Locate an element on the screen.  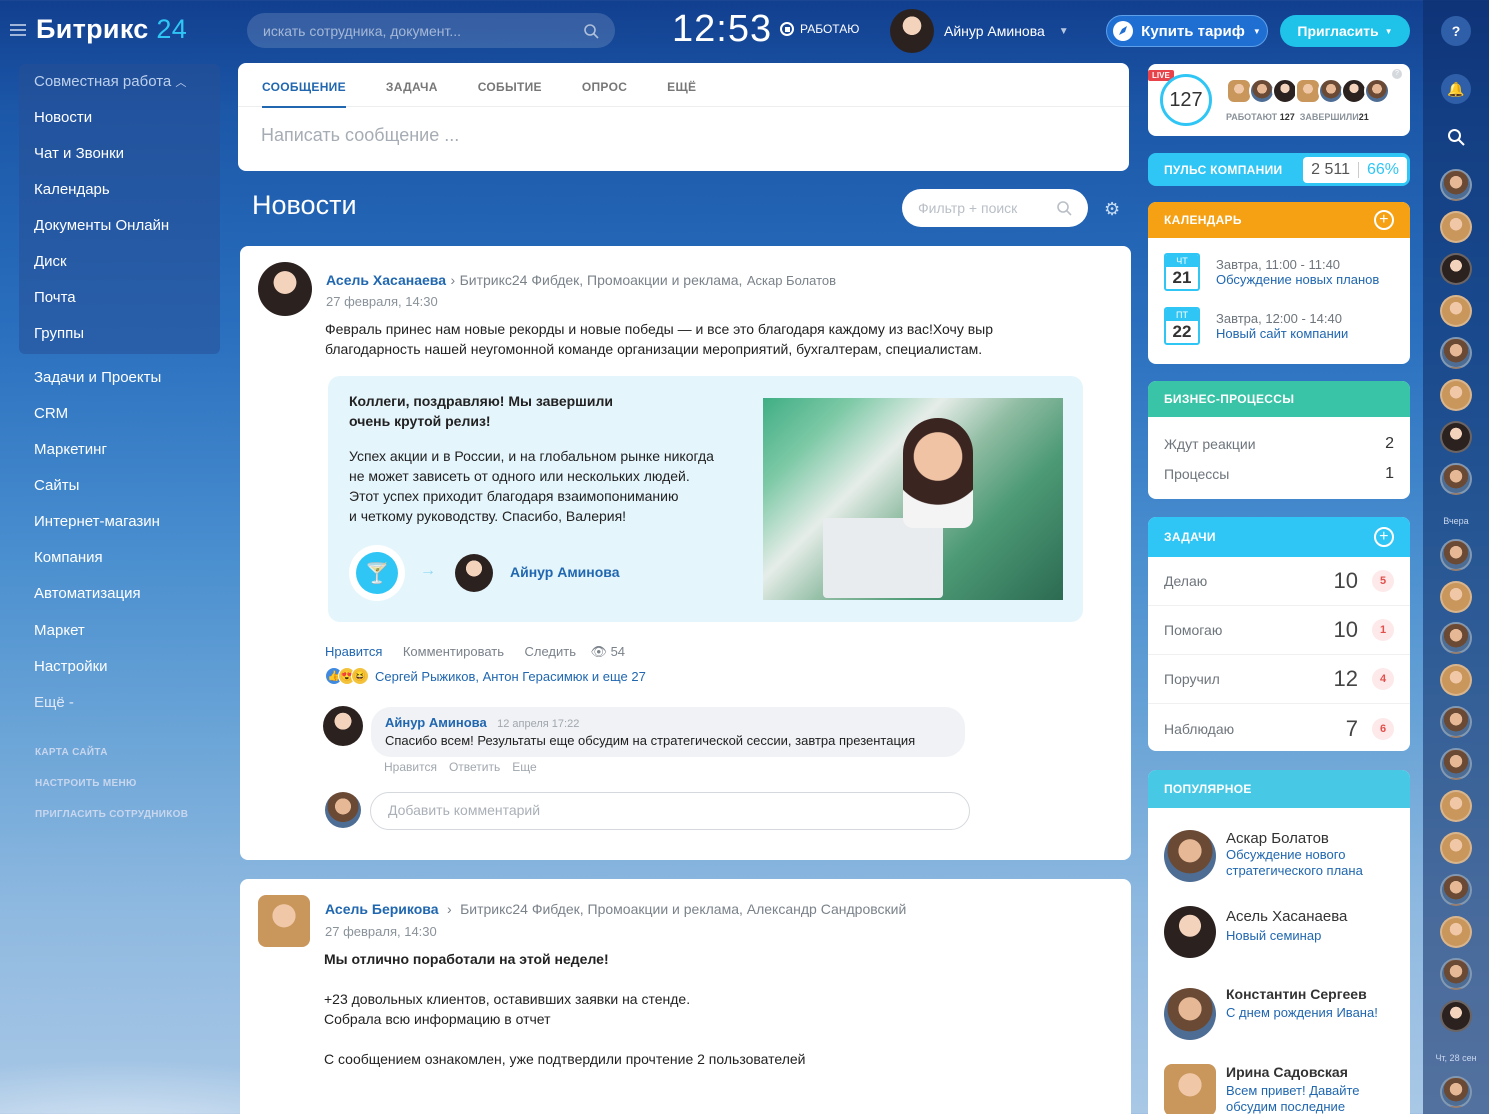
bp-row-processes: Процессы 1 is located at coordinates (1279, 474).